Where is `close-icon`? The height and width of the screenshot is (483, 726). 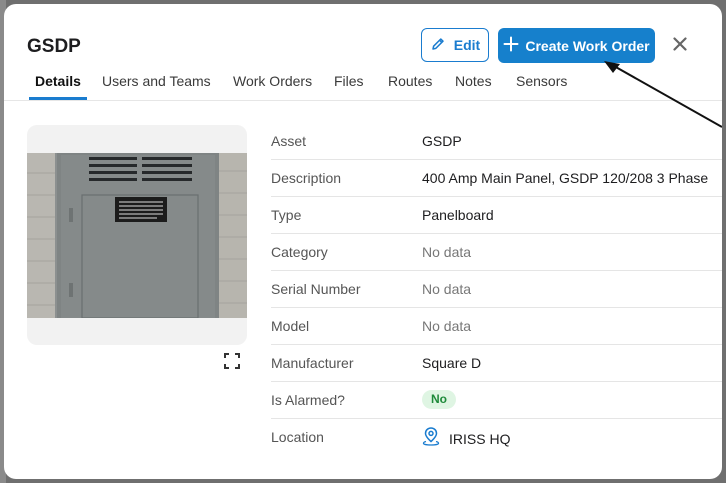
close-icon is located at coordinates (680, 46).